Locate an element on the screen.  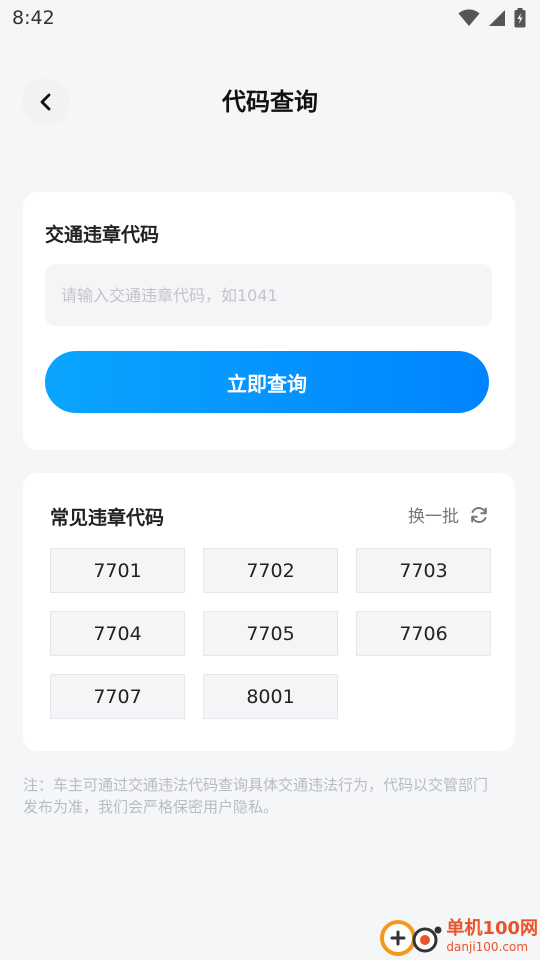
header: 代码查询 is located at coordinates (270, 101).